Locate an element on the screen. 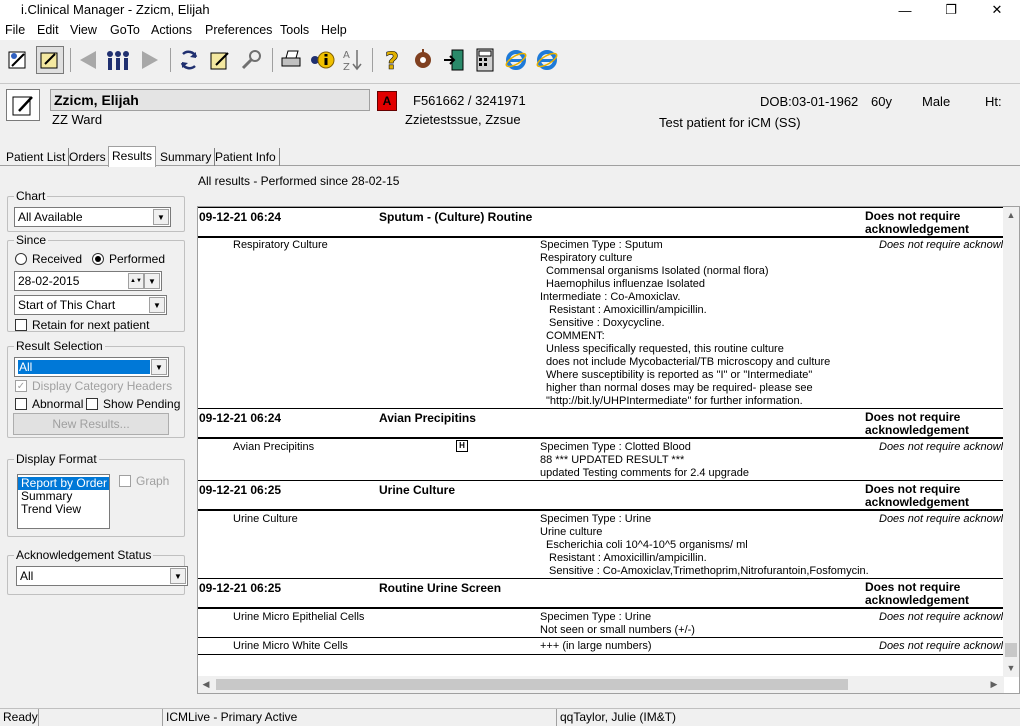 This screenshot has height=726, width=1020. settings-icon is located at coordinates (423, 60).